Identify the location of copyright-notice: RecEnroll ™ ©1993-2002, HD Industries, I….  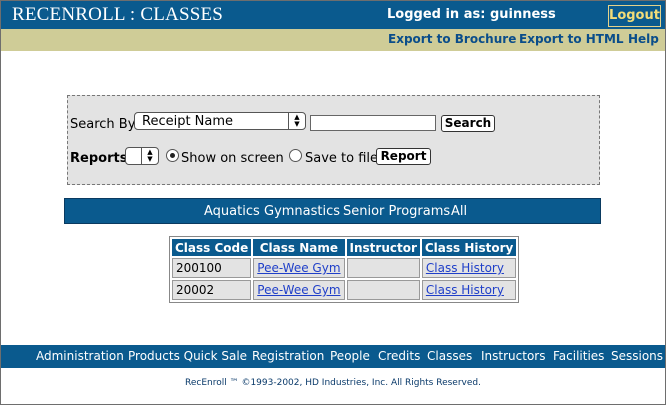
(333, 383).